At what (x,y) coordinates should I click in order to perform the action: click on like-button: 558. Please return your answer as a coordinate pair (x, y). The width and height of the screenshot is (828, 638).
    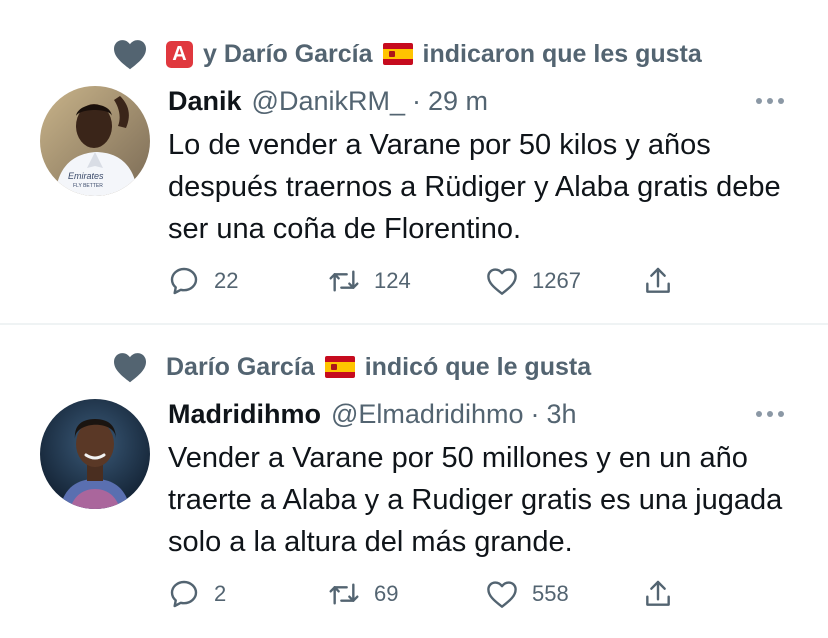
    Looking at the image, I should click on (527, 594).